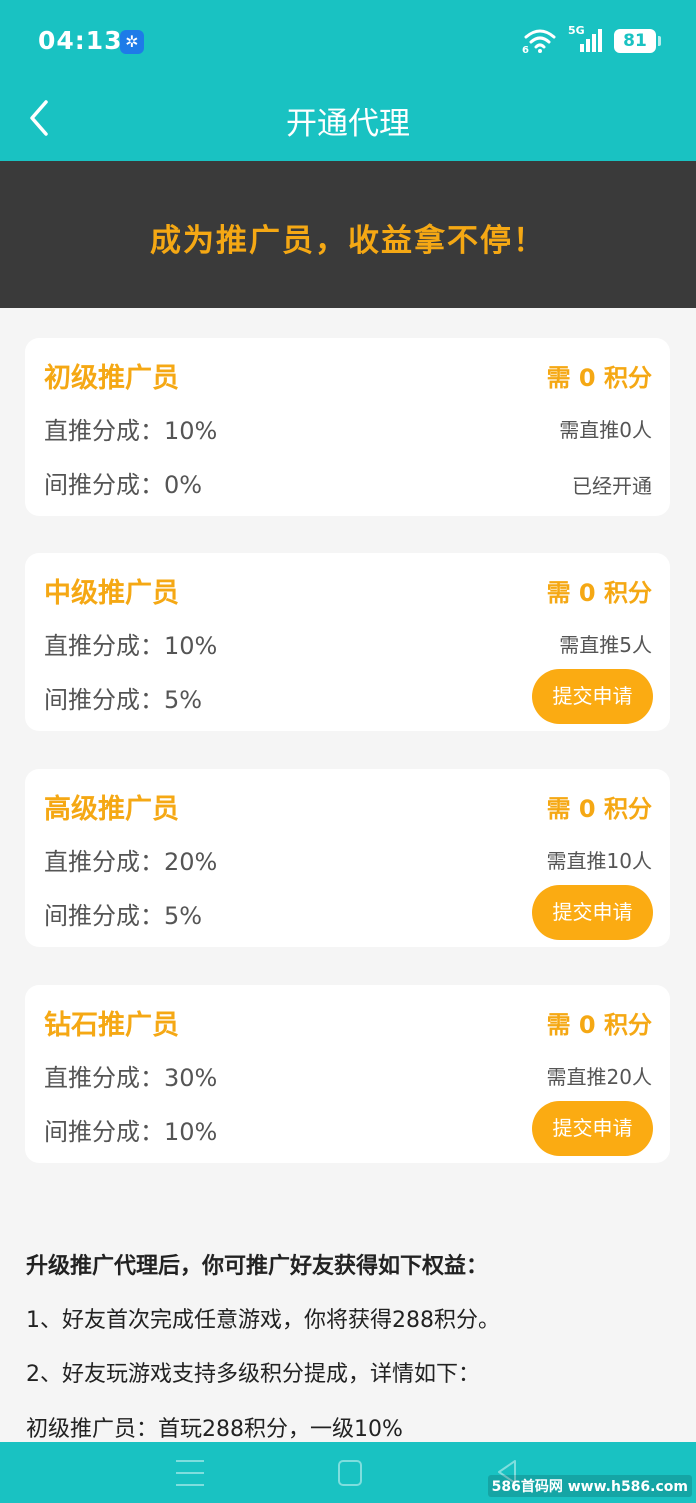 Image resolution: width=696 pixels, height=1503 pixels. Describe the element at coordinates (576, 30) in the screenshot. I see `network-type-label: 5G` at that location.